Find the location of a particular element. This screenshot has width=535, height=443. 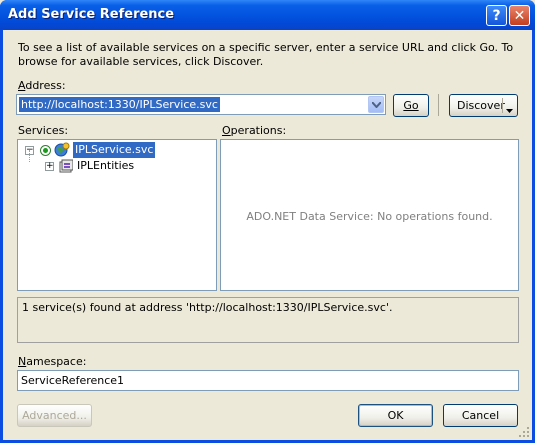

help-button: ? is located at coordinates (496, 15).